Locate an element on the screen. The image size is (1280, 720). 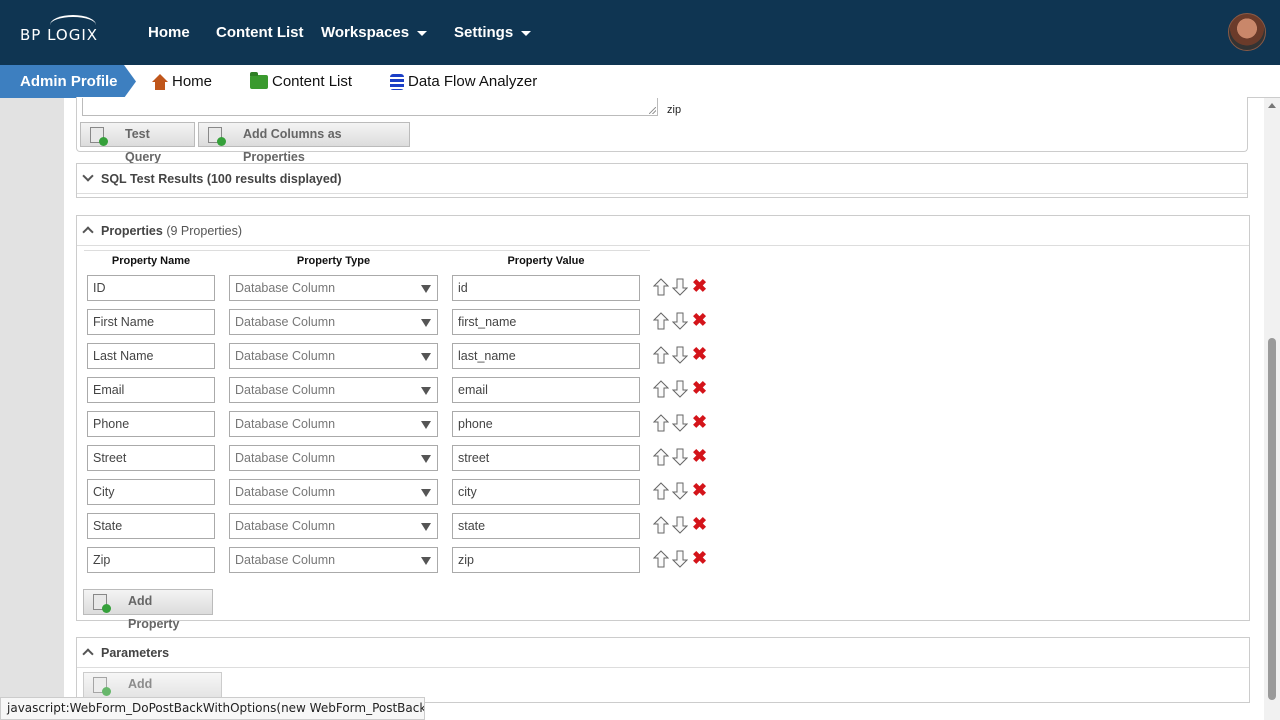
property-value-input: state is located at coordinates (546, 526).